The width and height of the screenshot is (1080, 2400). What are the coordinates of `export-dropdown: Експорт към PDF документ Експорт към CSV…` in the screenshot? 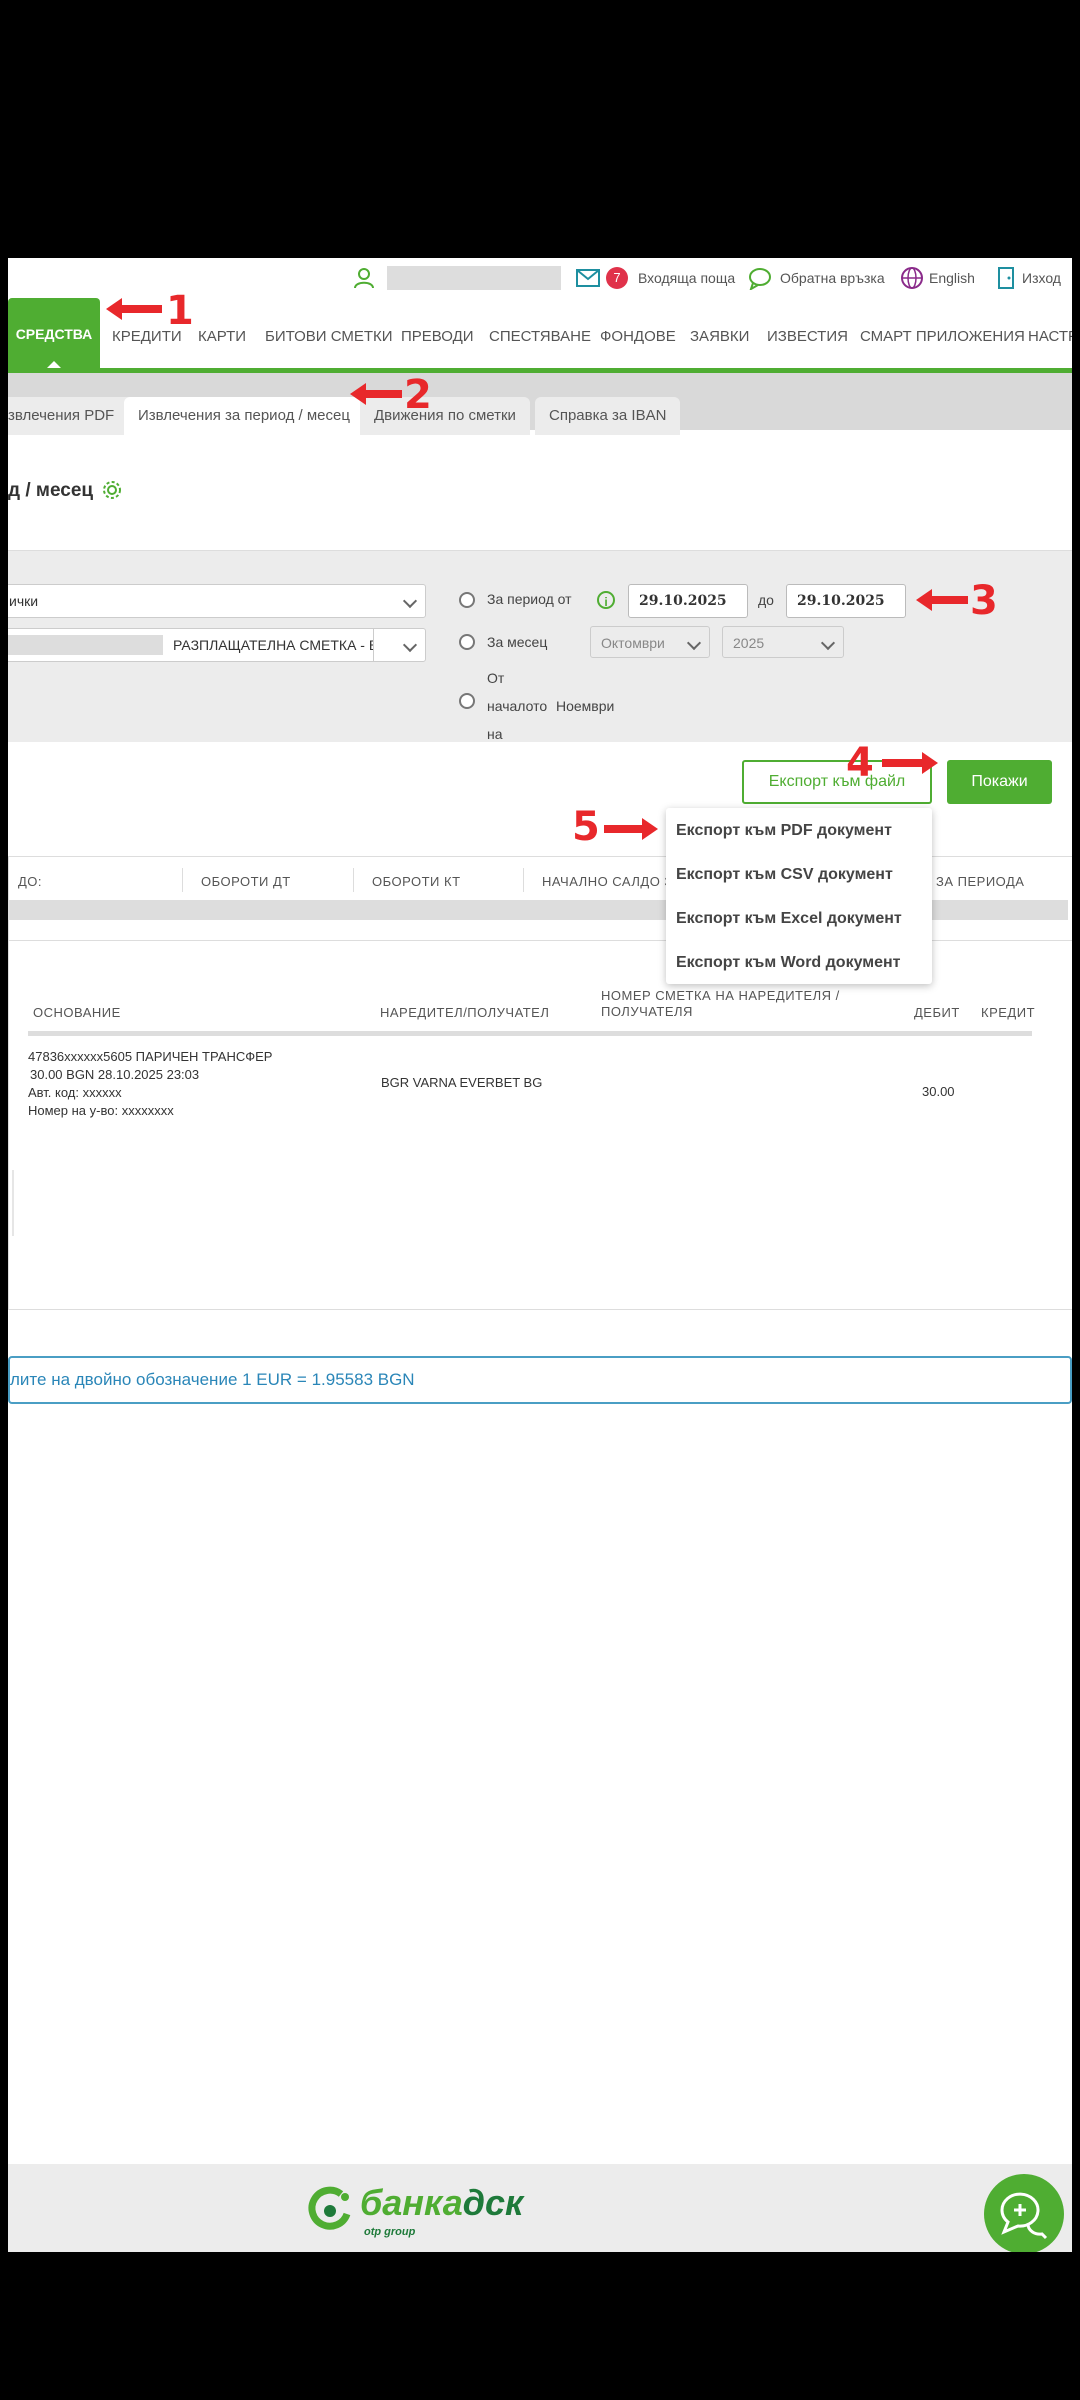 It's located at (799, 896).